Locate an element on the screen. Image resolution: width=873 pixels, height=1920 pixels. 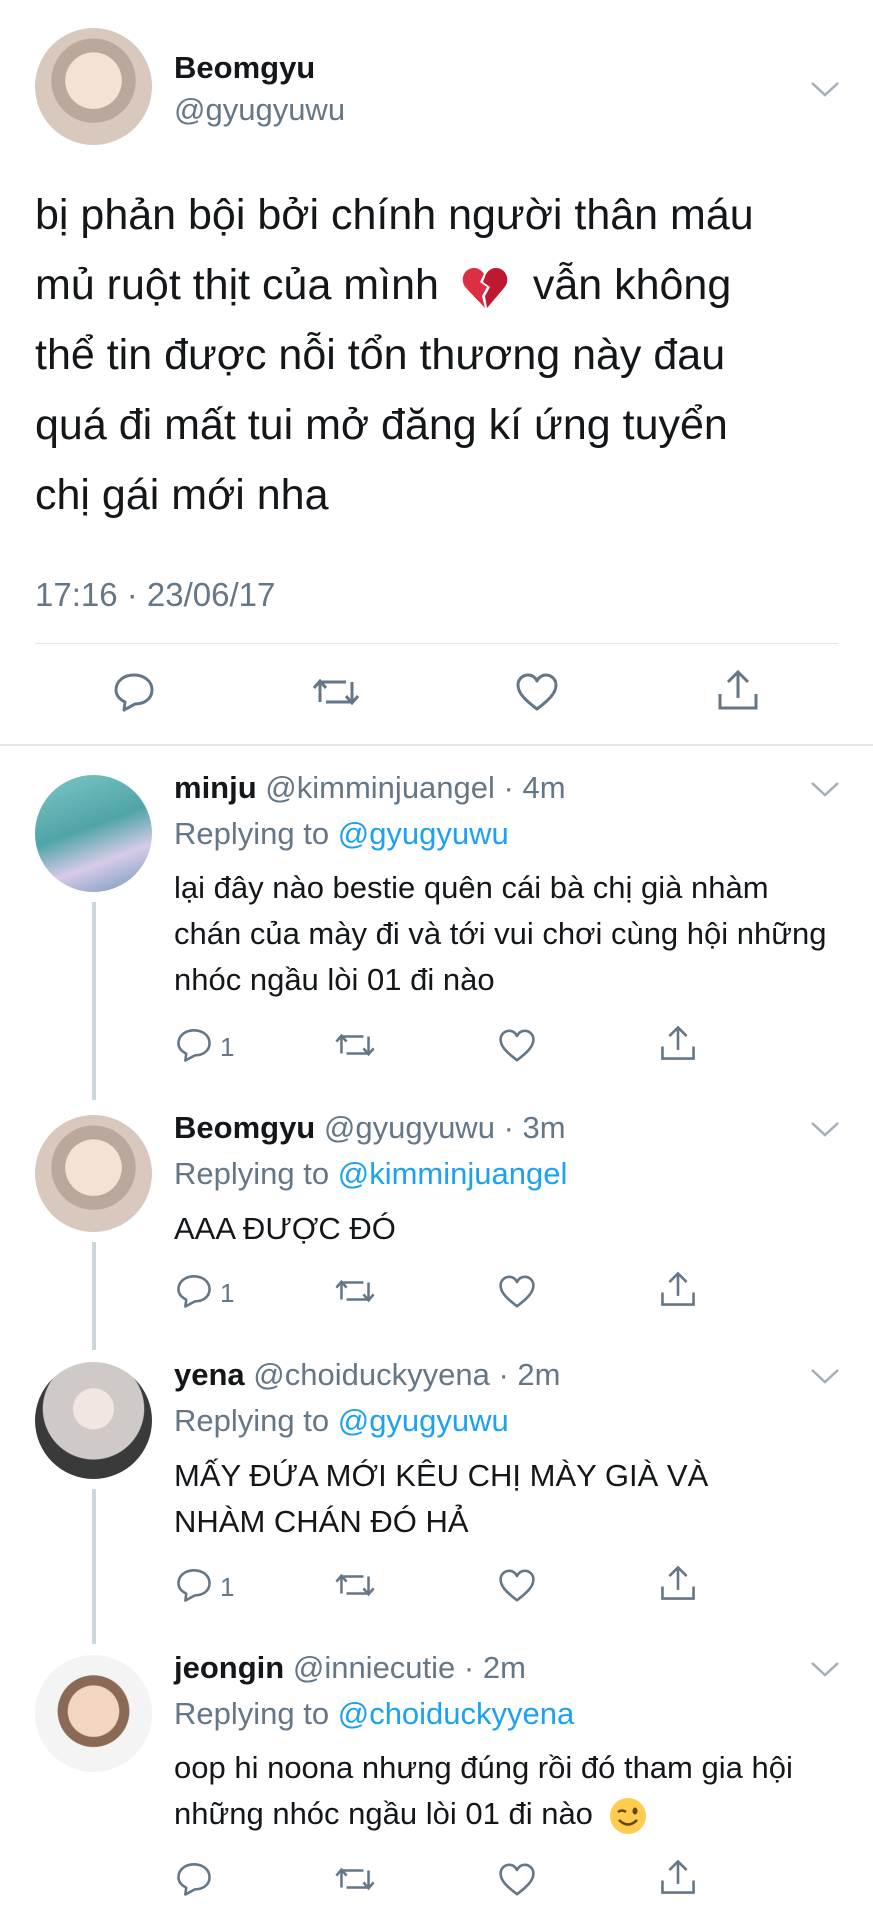
broken-heart-icon is located at coordinates (485, 287).